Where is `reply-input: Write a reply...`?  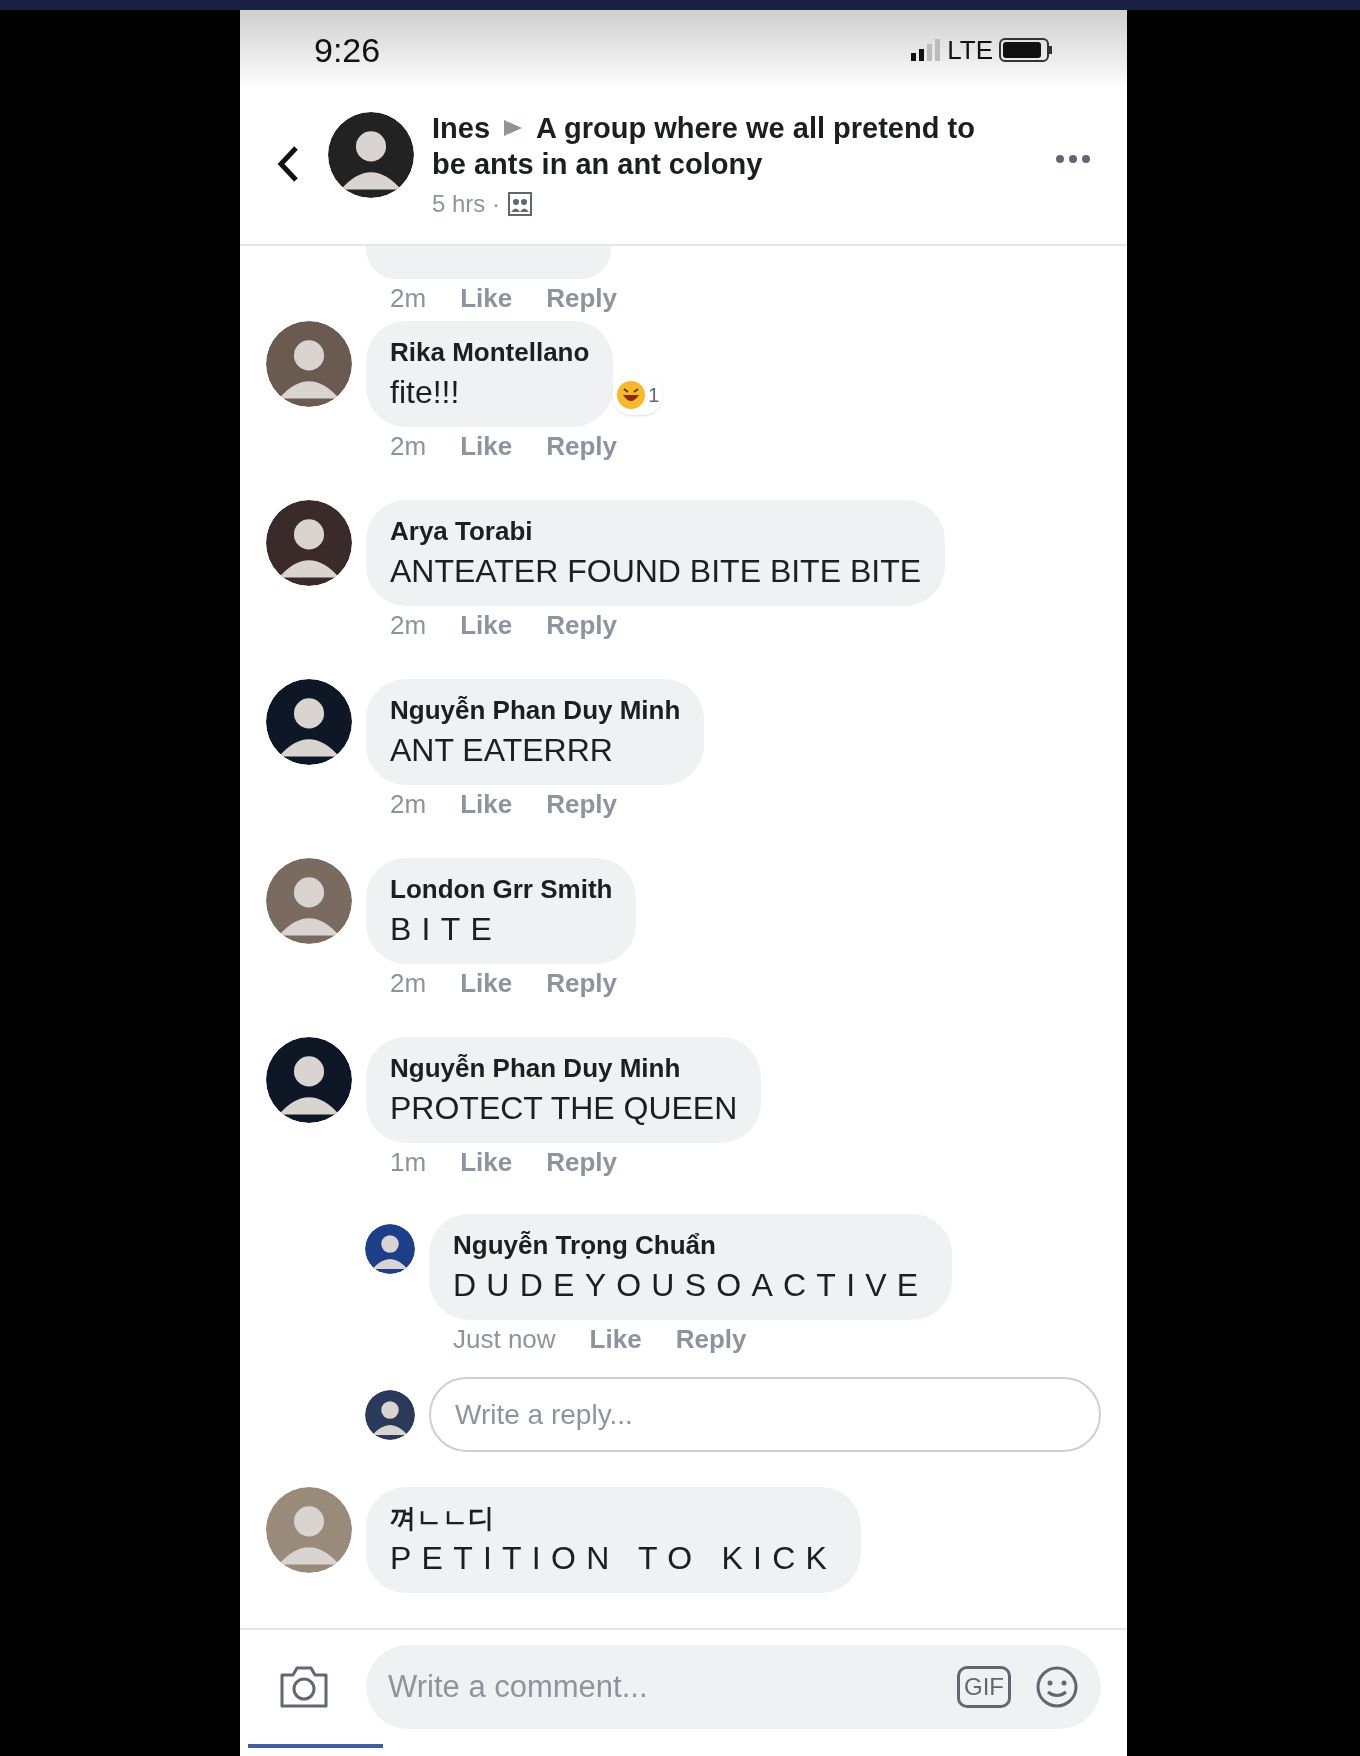 reply-input: Write a reply... is located at coordinates (765, 1414).